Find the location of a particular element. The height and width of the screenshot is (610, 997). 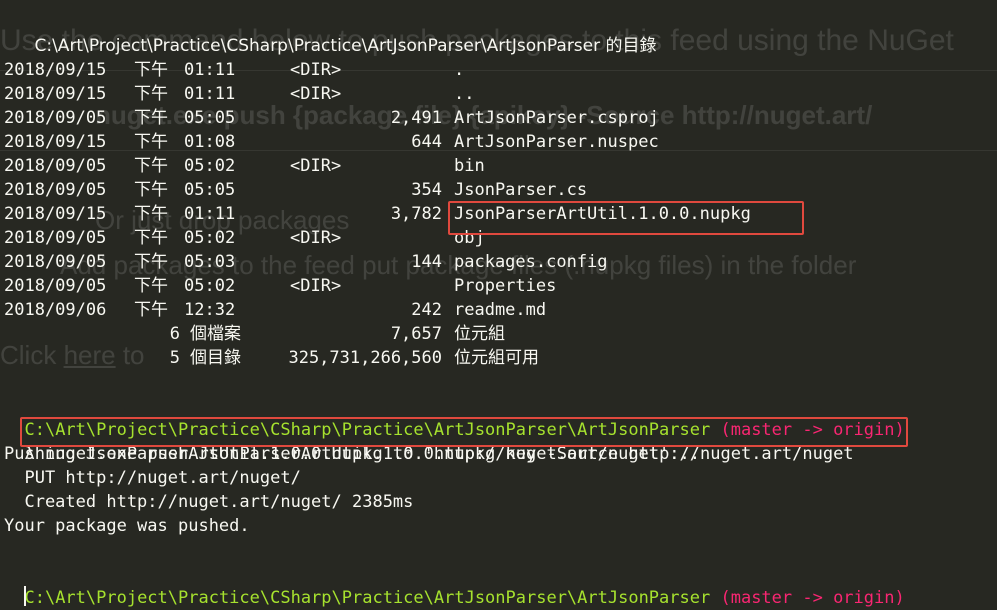

file-name: readme.md is located at coordinates (500, 310).